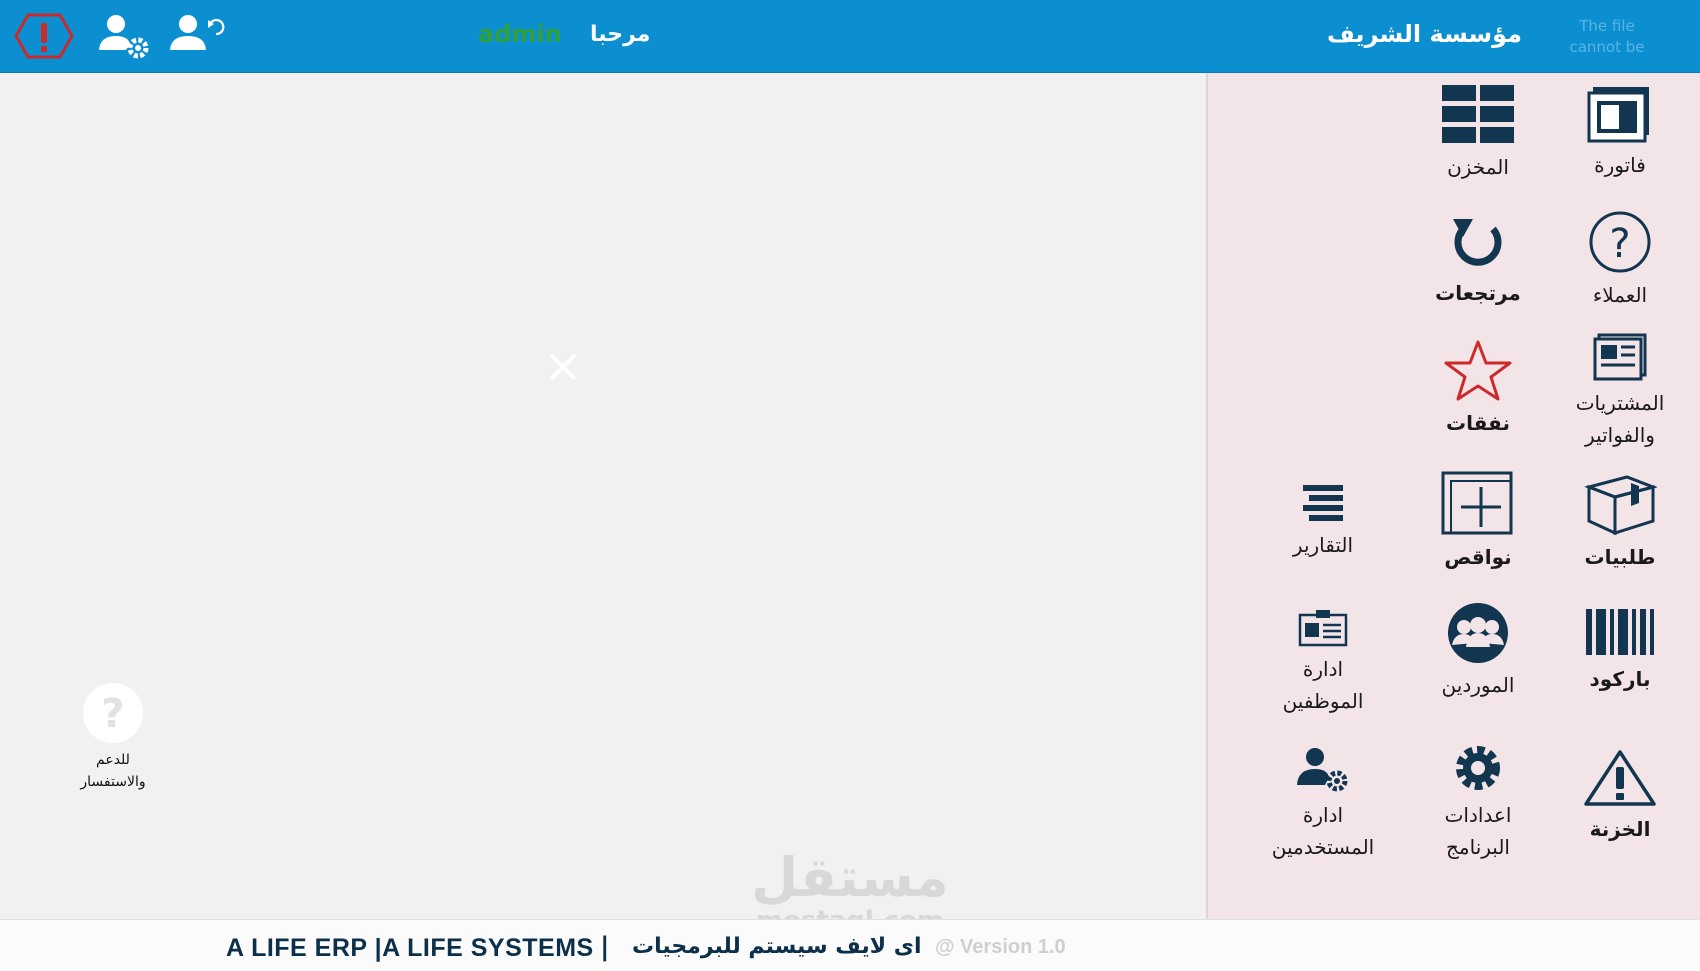 The image size is (1700, 971). I want to click on menu-settings: اعدادات البرنامج, so click(1478, 803).